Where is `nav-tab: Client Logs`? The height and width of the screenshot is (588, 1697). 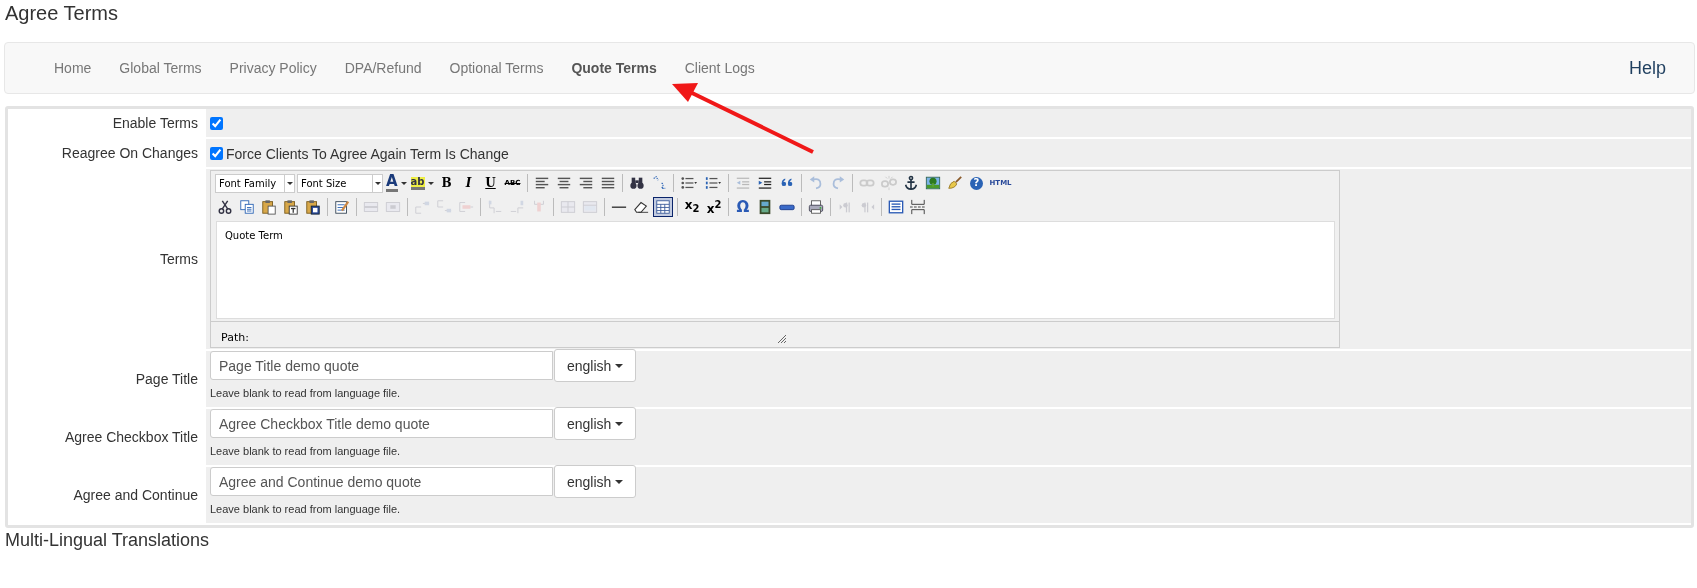
nav-tab: Client Logs is located at coordinates (719, 68).